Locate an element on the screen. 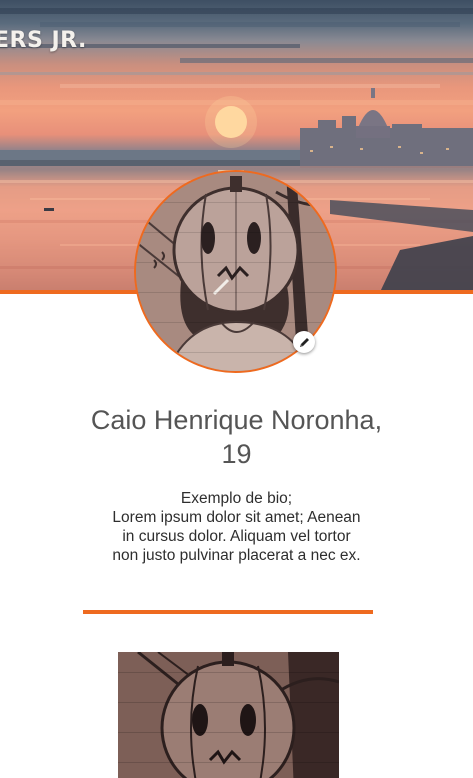  post-image is located at coordinates (228, 715).